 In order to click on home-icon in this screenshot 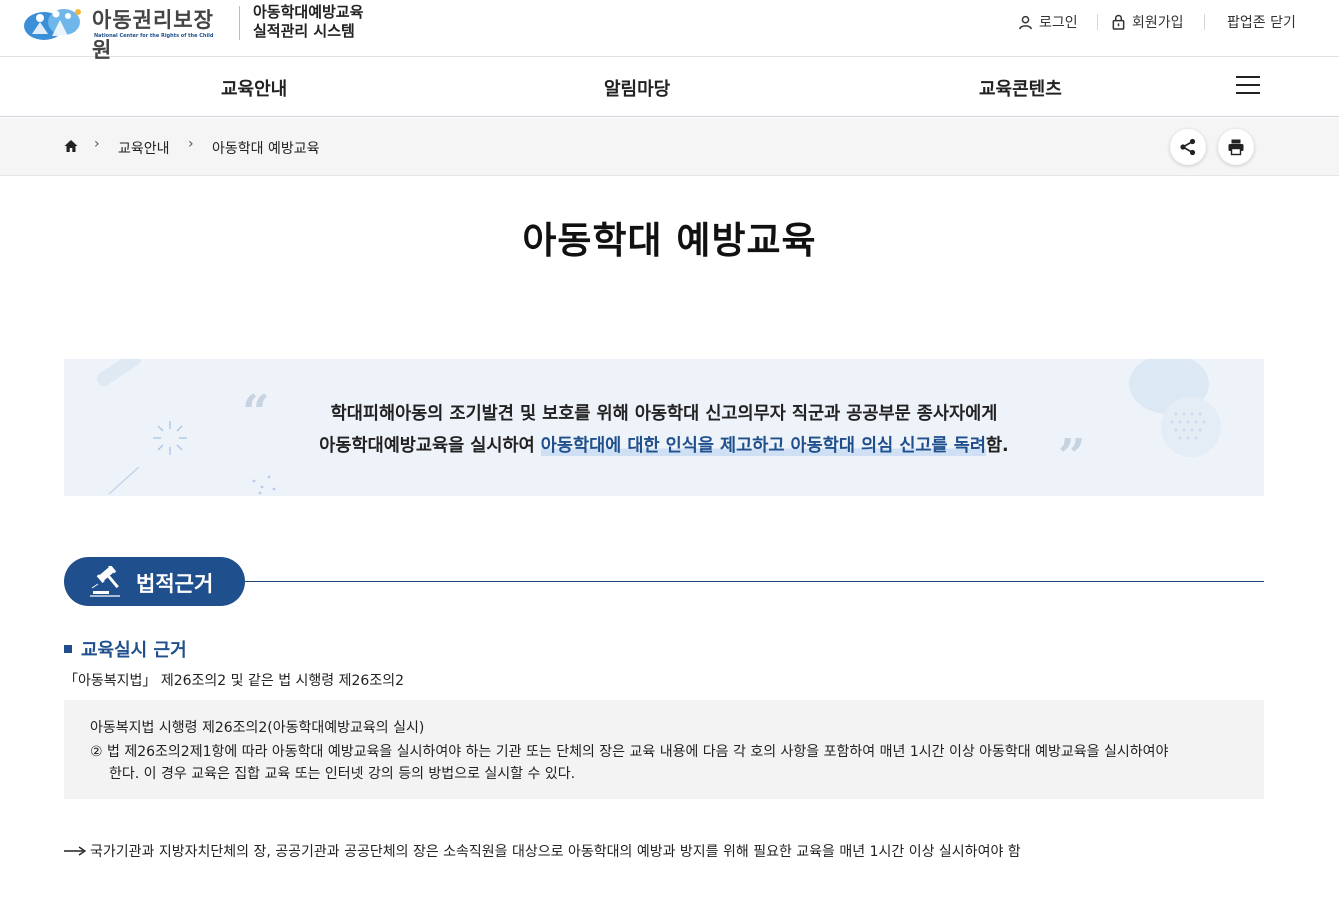, I will do `click(71, 146)`.